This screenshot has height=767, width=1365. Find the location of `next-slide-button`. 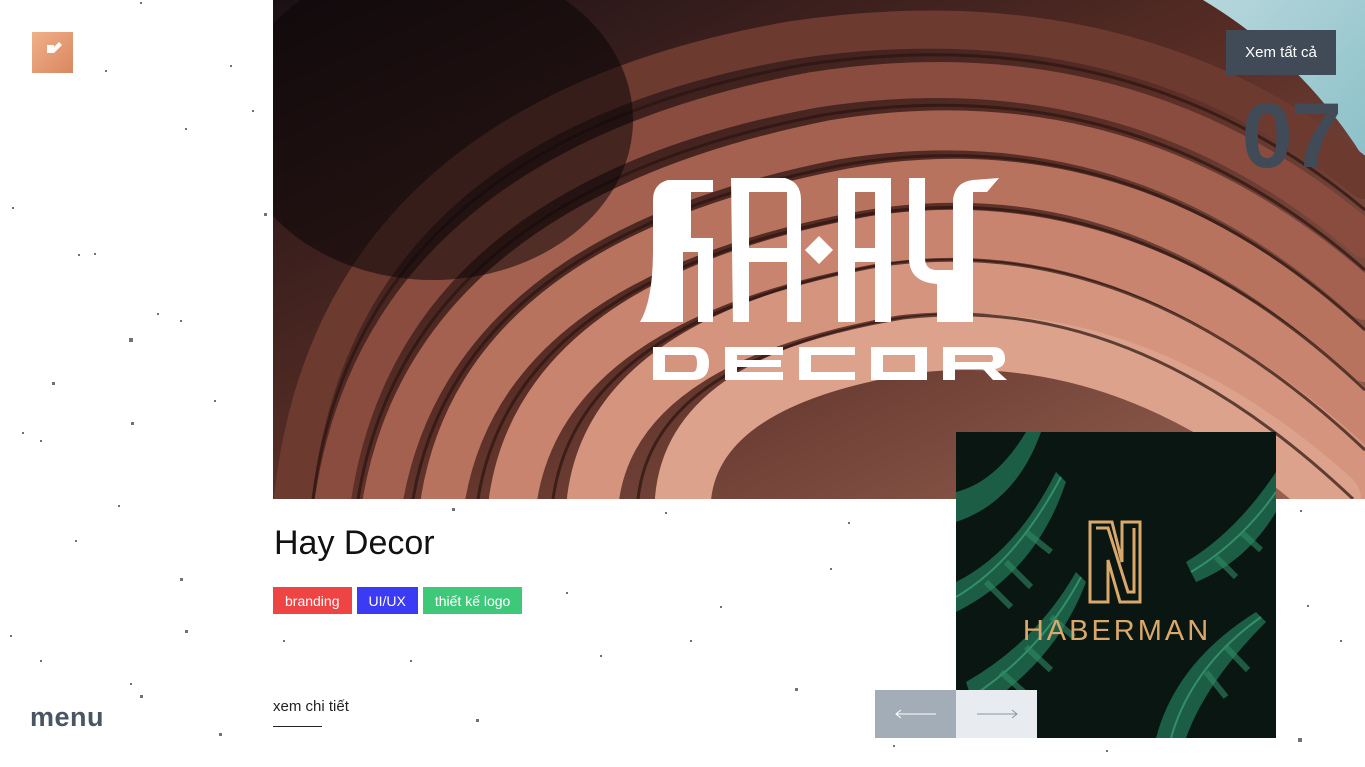

next-slide-button is located at coordinates (996, 714).